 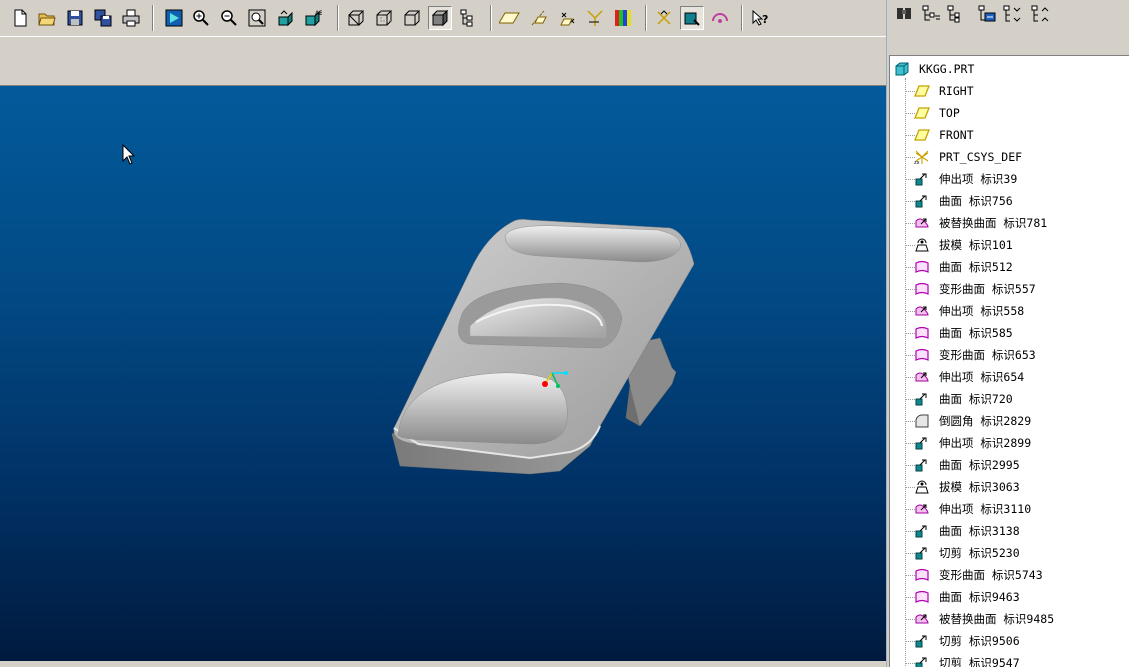 I want to click on tree-item: 拔模 标识101, so click(x=963, y=245).